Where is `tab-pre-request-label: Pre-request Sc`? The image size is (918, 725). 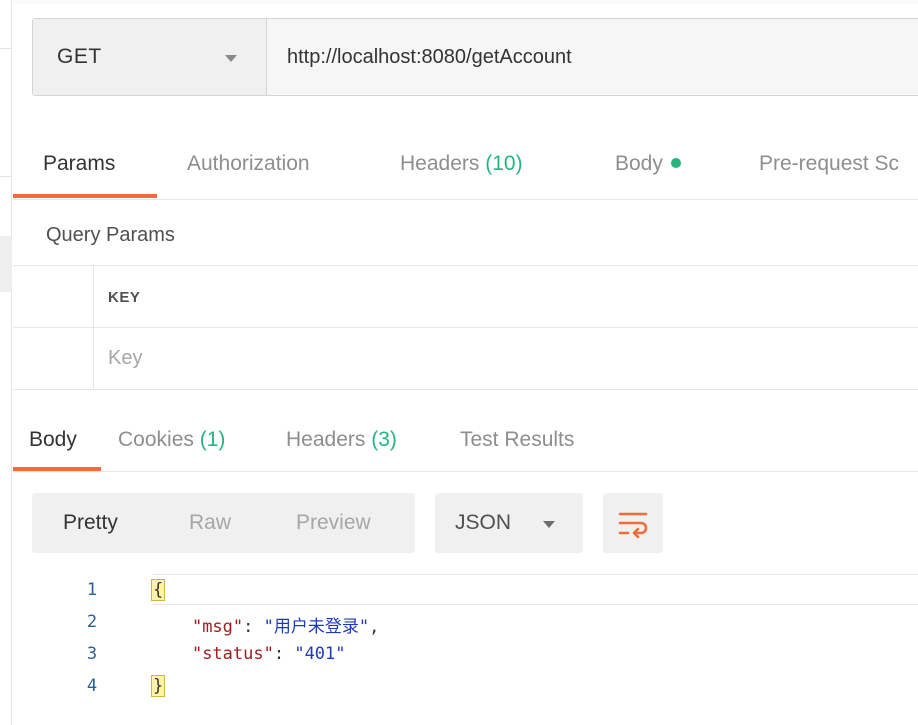 tab-pre-request-label: Pre-request Sc is located at coordinates (829, 163).